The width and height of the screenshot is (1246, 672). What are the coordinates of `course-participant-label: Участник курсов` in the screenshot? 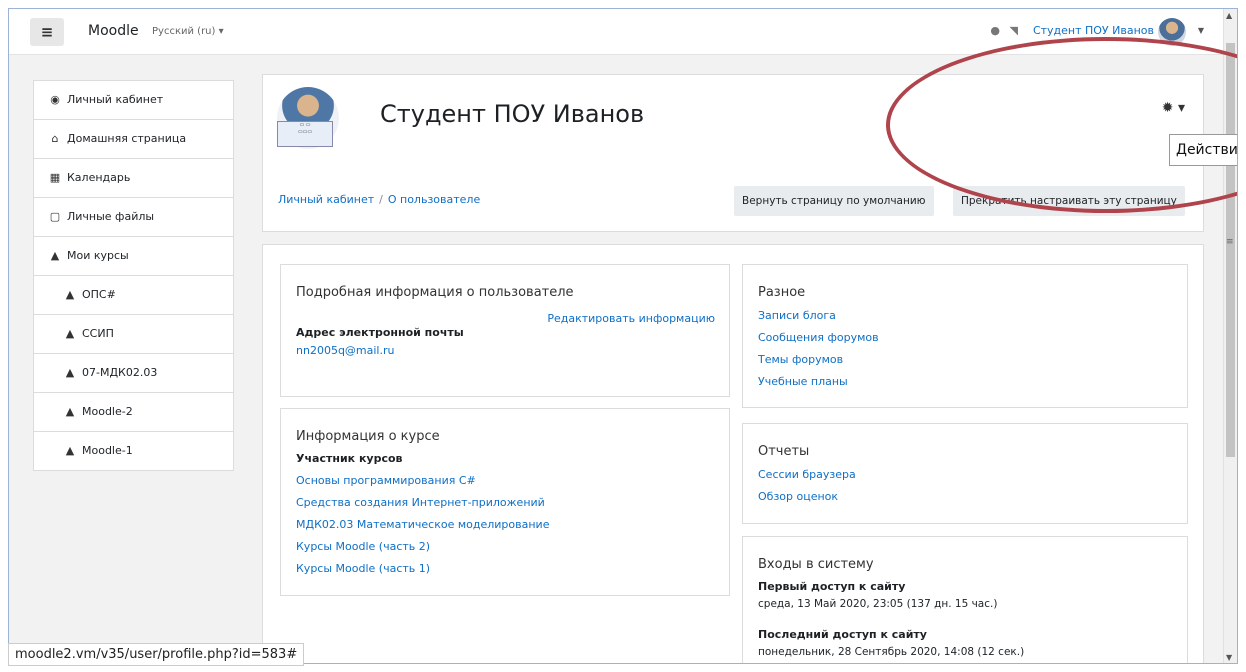 It's located at (349, 458).